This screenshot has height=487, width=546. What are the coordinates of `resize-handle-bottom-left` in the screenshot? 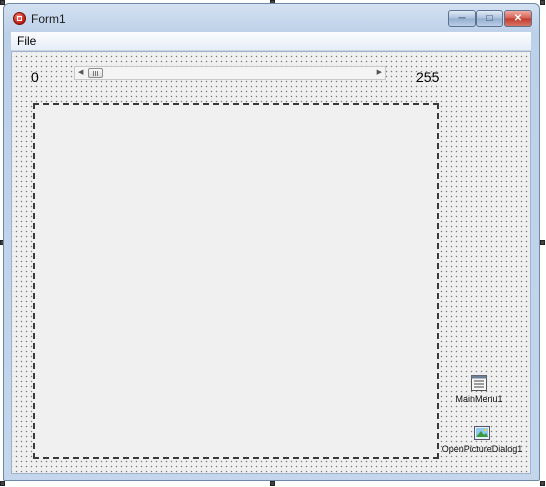 It's located at (2, 483).